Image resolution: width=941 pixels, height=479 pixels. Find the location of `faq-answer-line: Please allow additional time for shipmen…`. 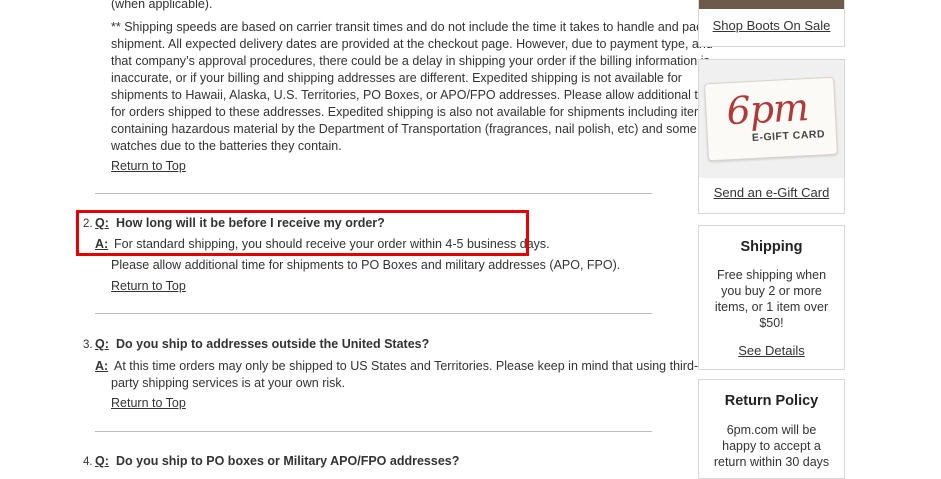

faq-answer-line: Please allow additional time for shipmen… is located at coordinates (366, 265).